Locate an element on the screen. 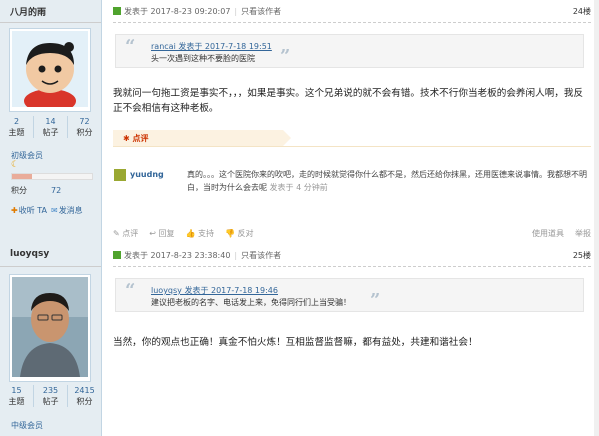 This screenshot has height=436, width=599. stat-posts: 235 帖子 is located at coordinates (51, 396).